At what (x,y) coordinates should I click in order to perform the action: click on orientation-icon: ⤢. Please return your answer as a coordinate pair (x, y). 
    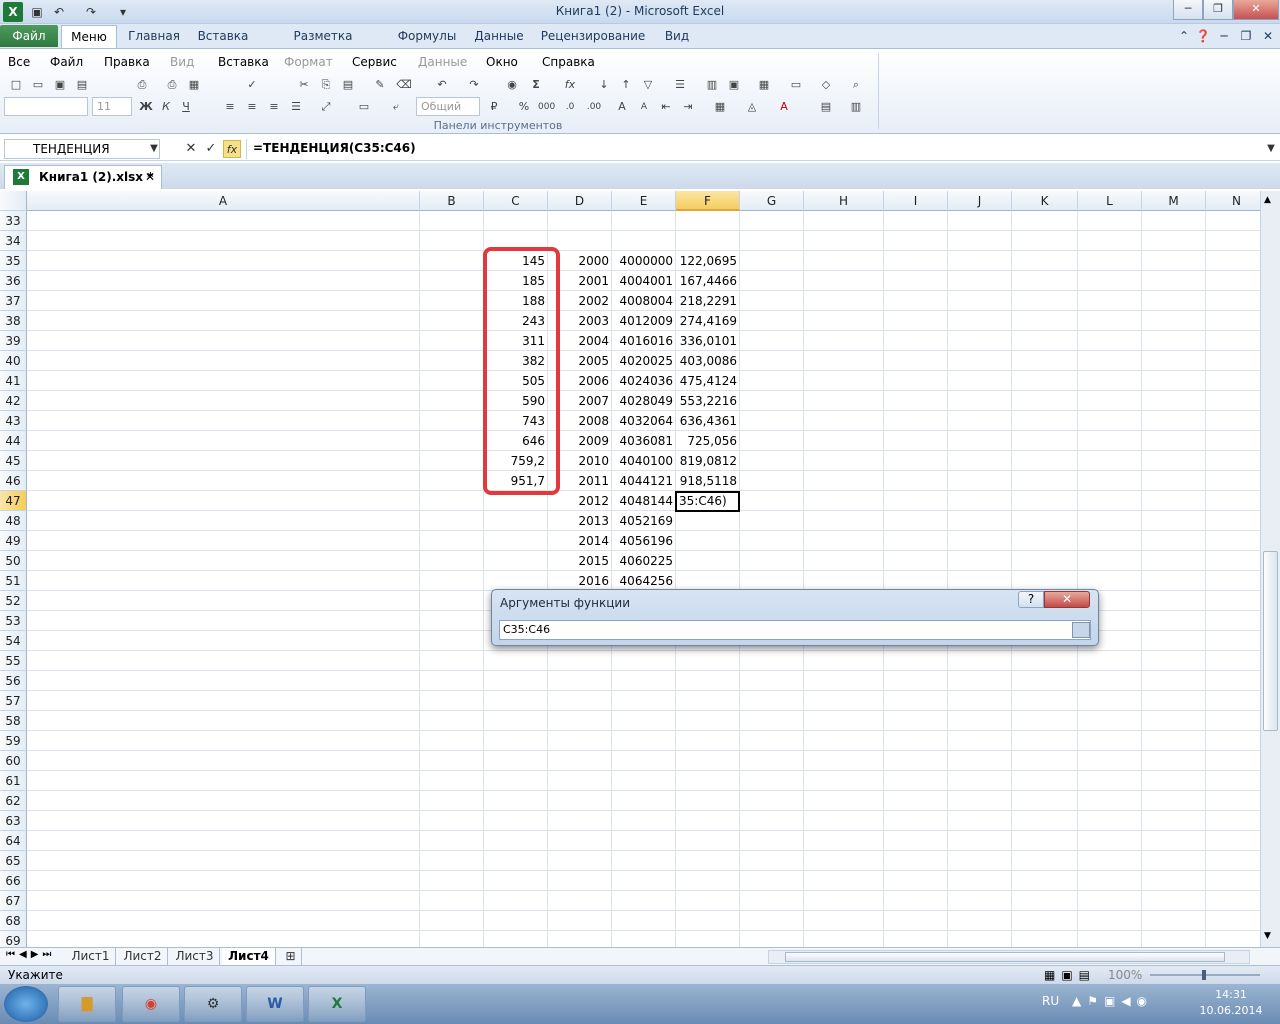
    Looking at the image, I should click on (326, 107).